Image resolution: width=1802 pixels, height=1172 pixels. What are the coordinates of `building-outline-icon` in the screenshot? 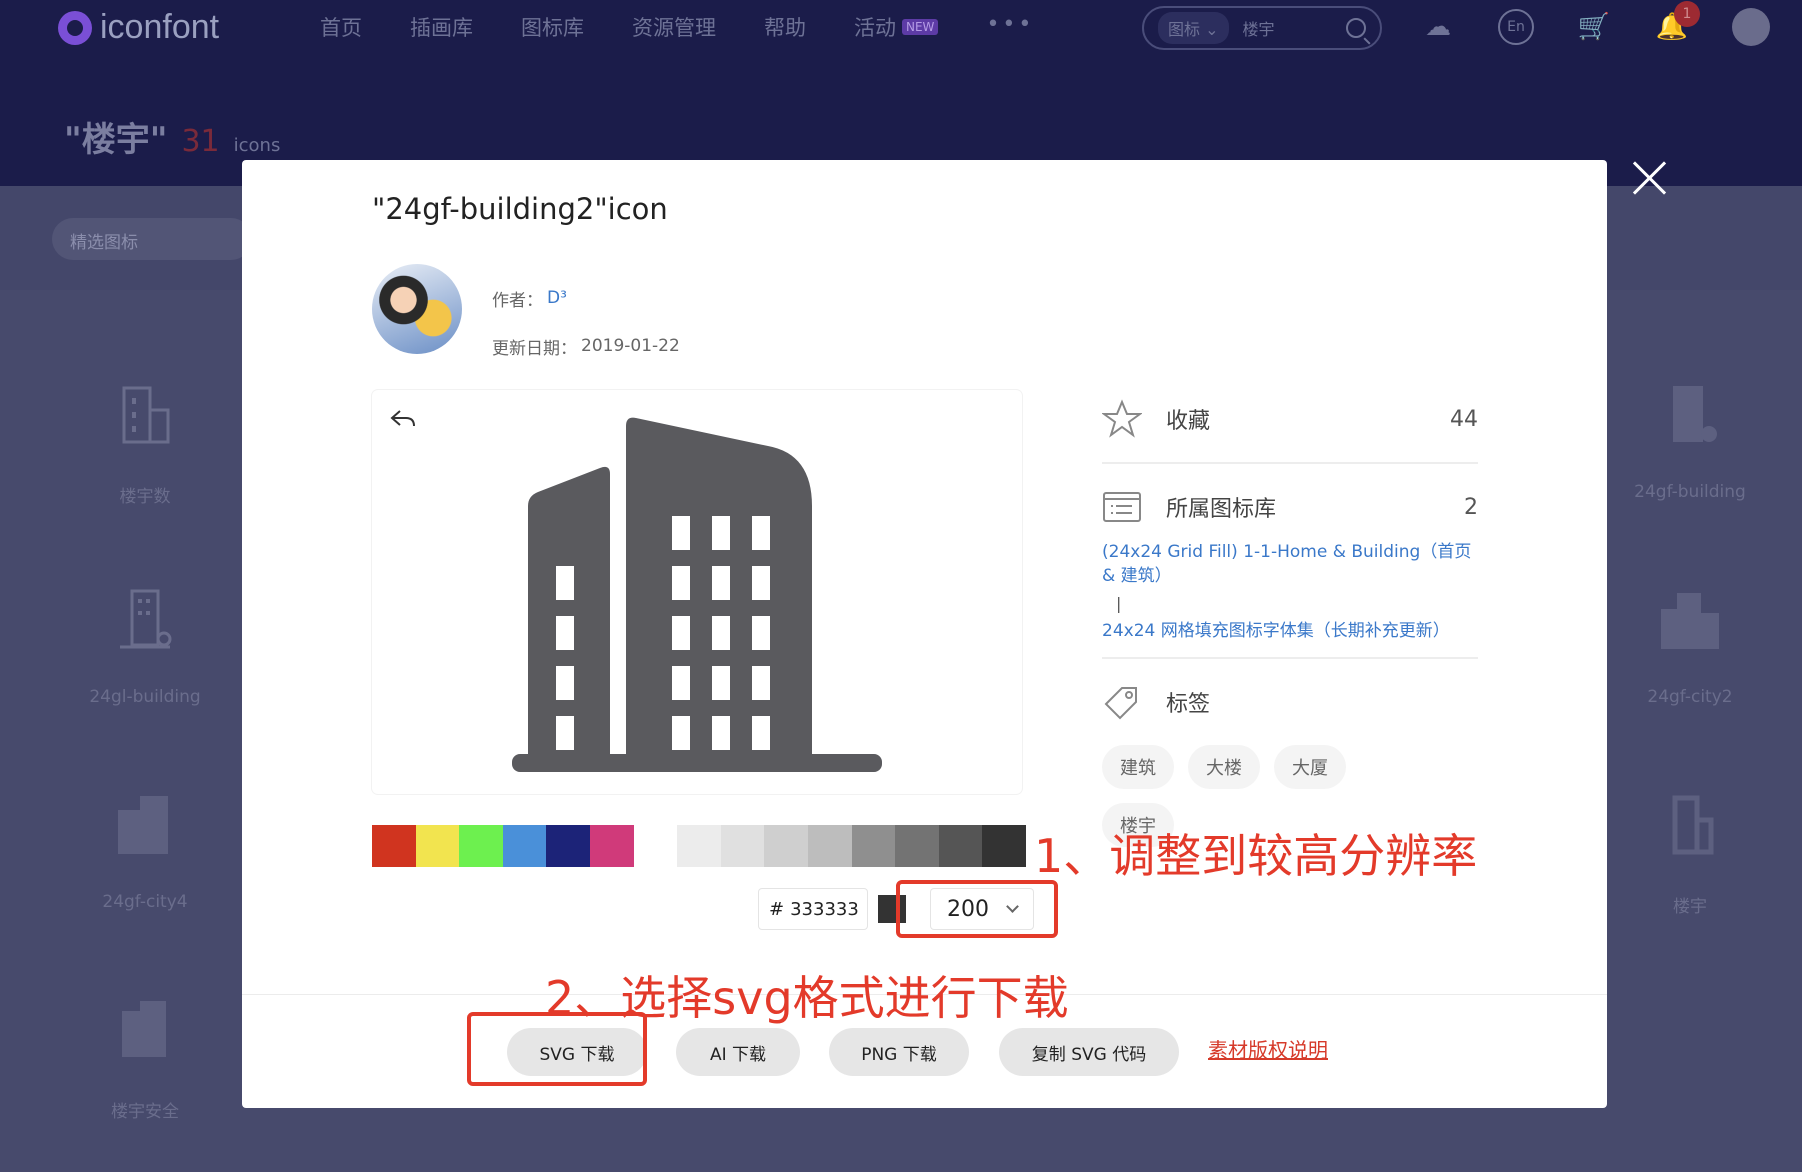 It's located at (146, 415).